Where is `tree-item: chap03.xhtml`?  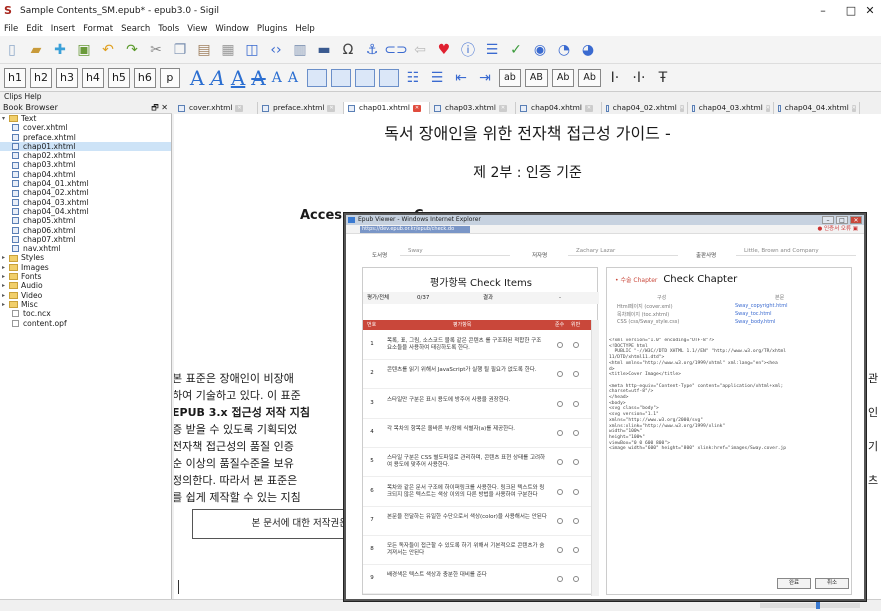
tree-item: chap03.xhtml is located at coordinates (85, 164).